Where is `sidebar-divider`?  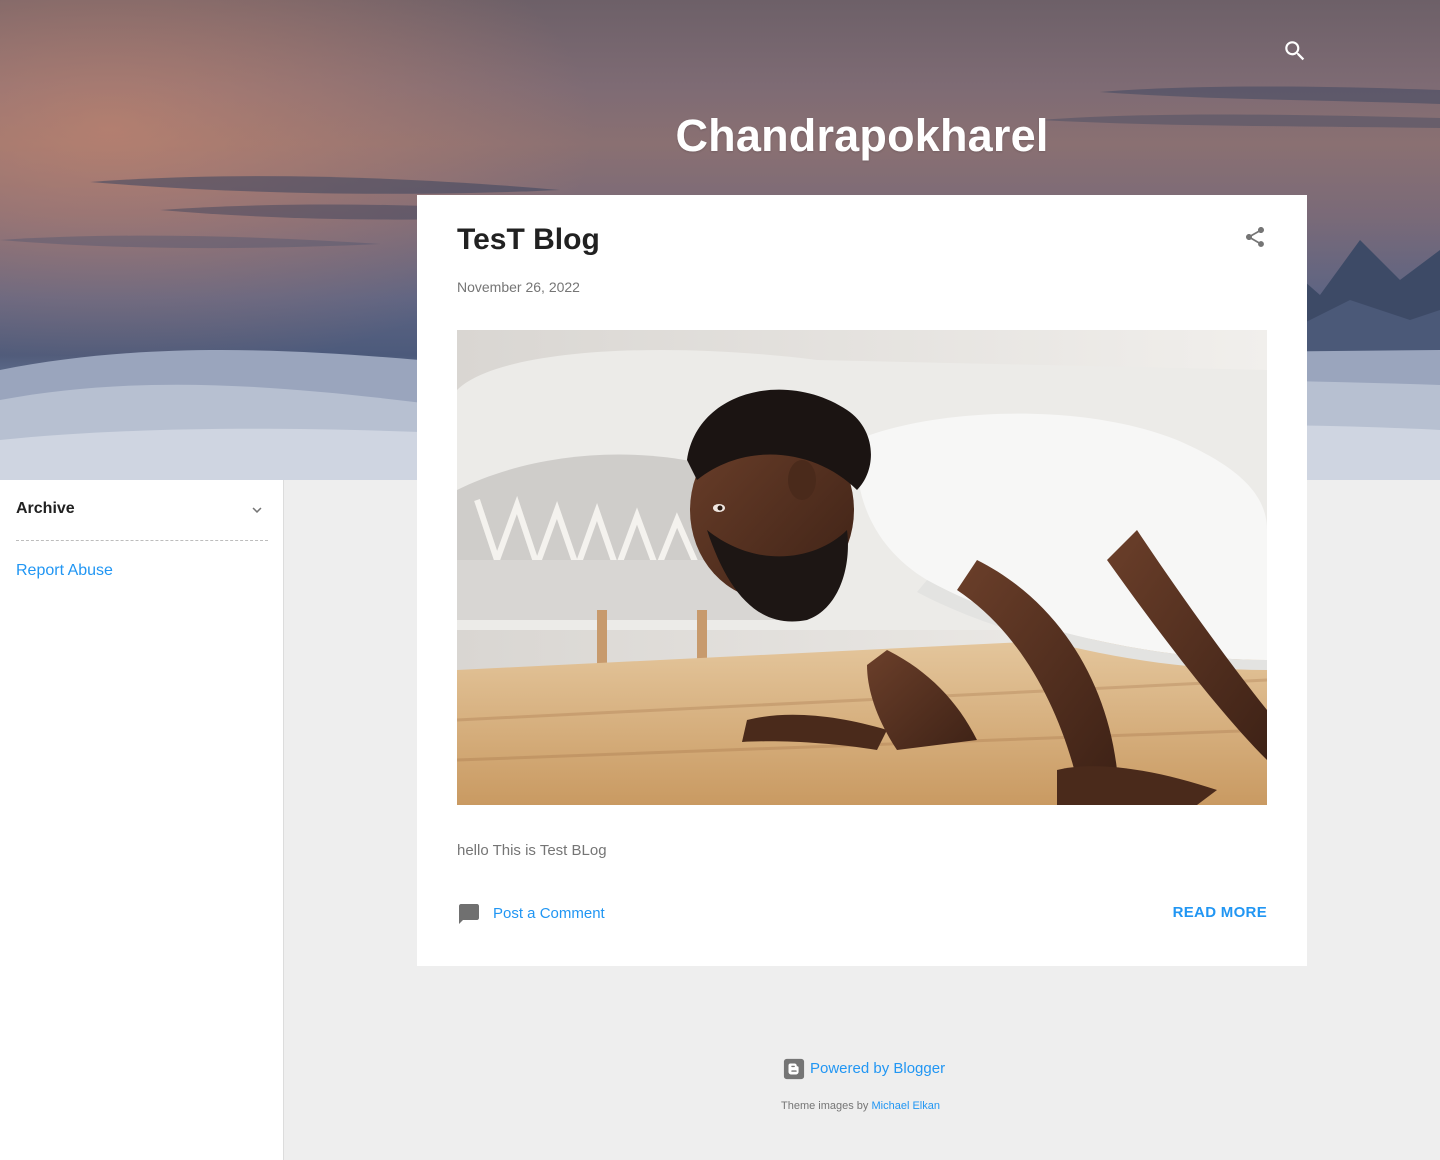 sidebar-divider is located at coordinates (142, 540).